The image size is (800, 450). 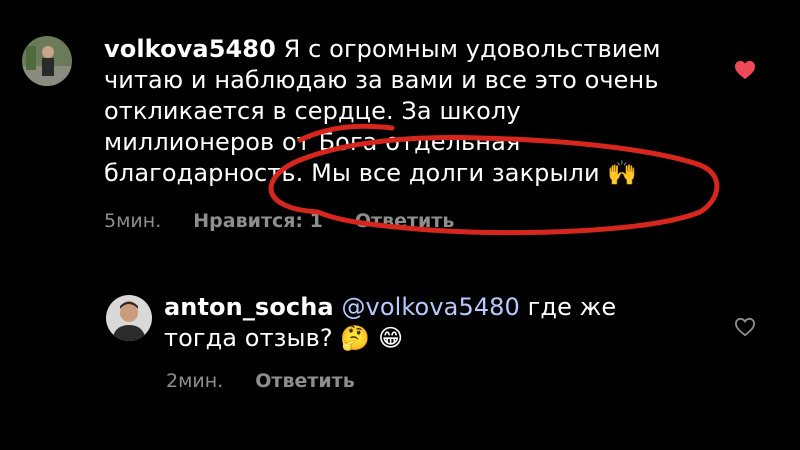 I want to click on heart-outline-icon, so click(x=745, y=327).